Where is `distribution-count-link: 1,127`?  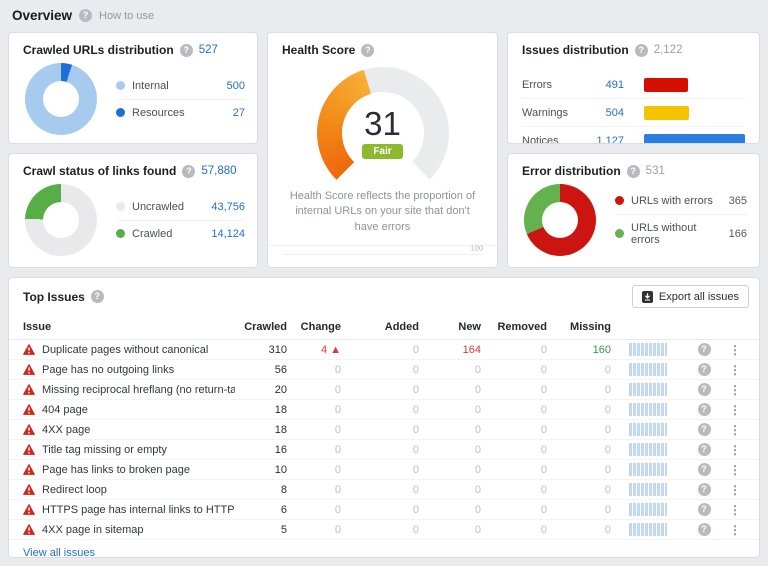
distribution-count-link: 1,127 is located at coordinates (605, 139).